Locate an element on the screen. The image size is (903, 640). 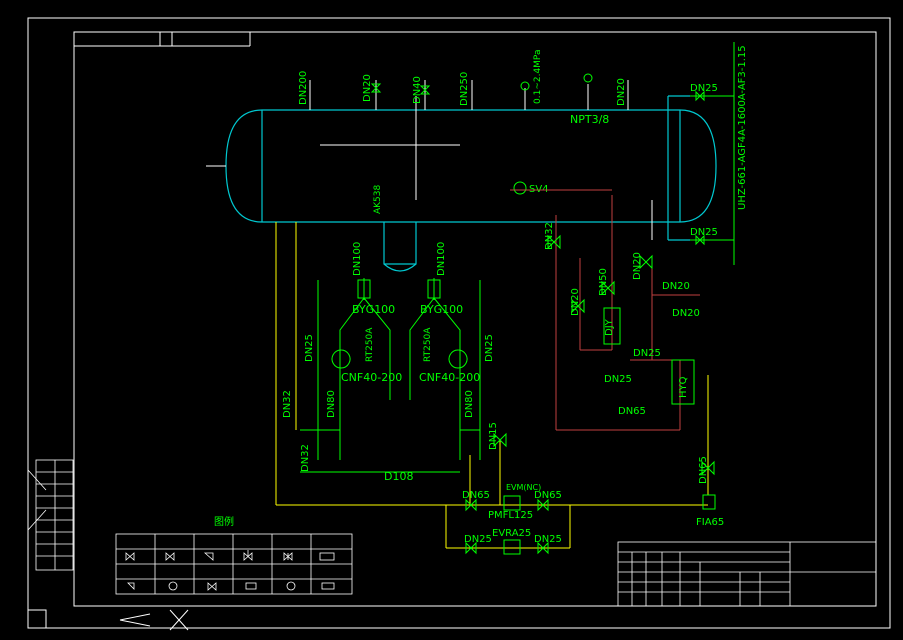
pmfl-label: PMFL125 is located at coordinates (510, 515).